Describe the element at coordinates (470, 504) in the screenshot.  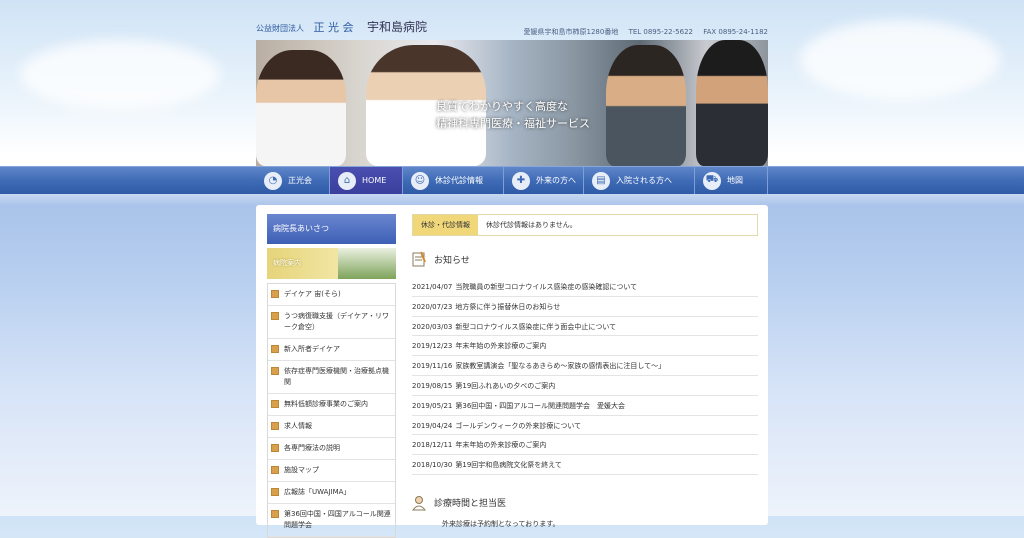
I see `schedule-title: 診療時間と担当医` at that location.